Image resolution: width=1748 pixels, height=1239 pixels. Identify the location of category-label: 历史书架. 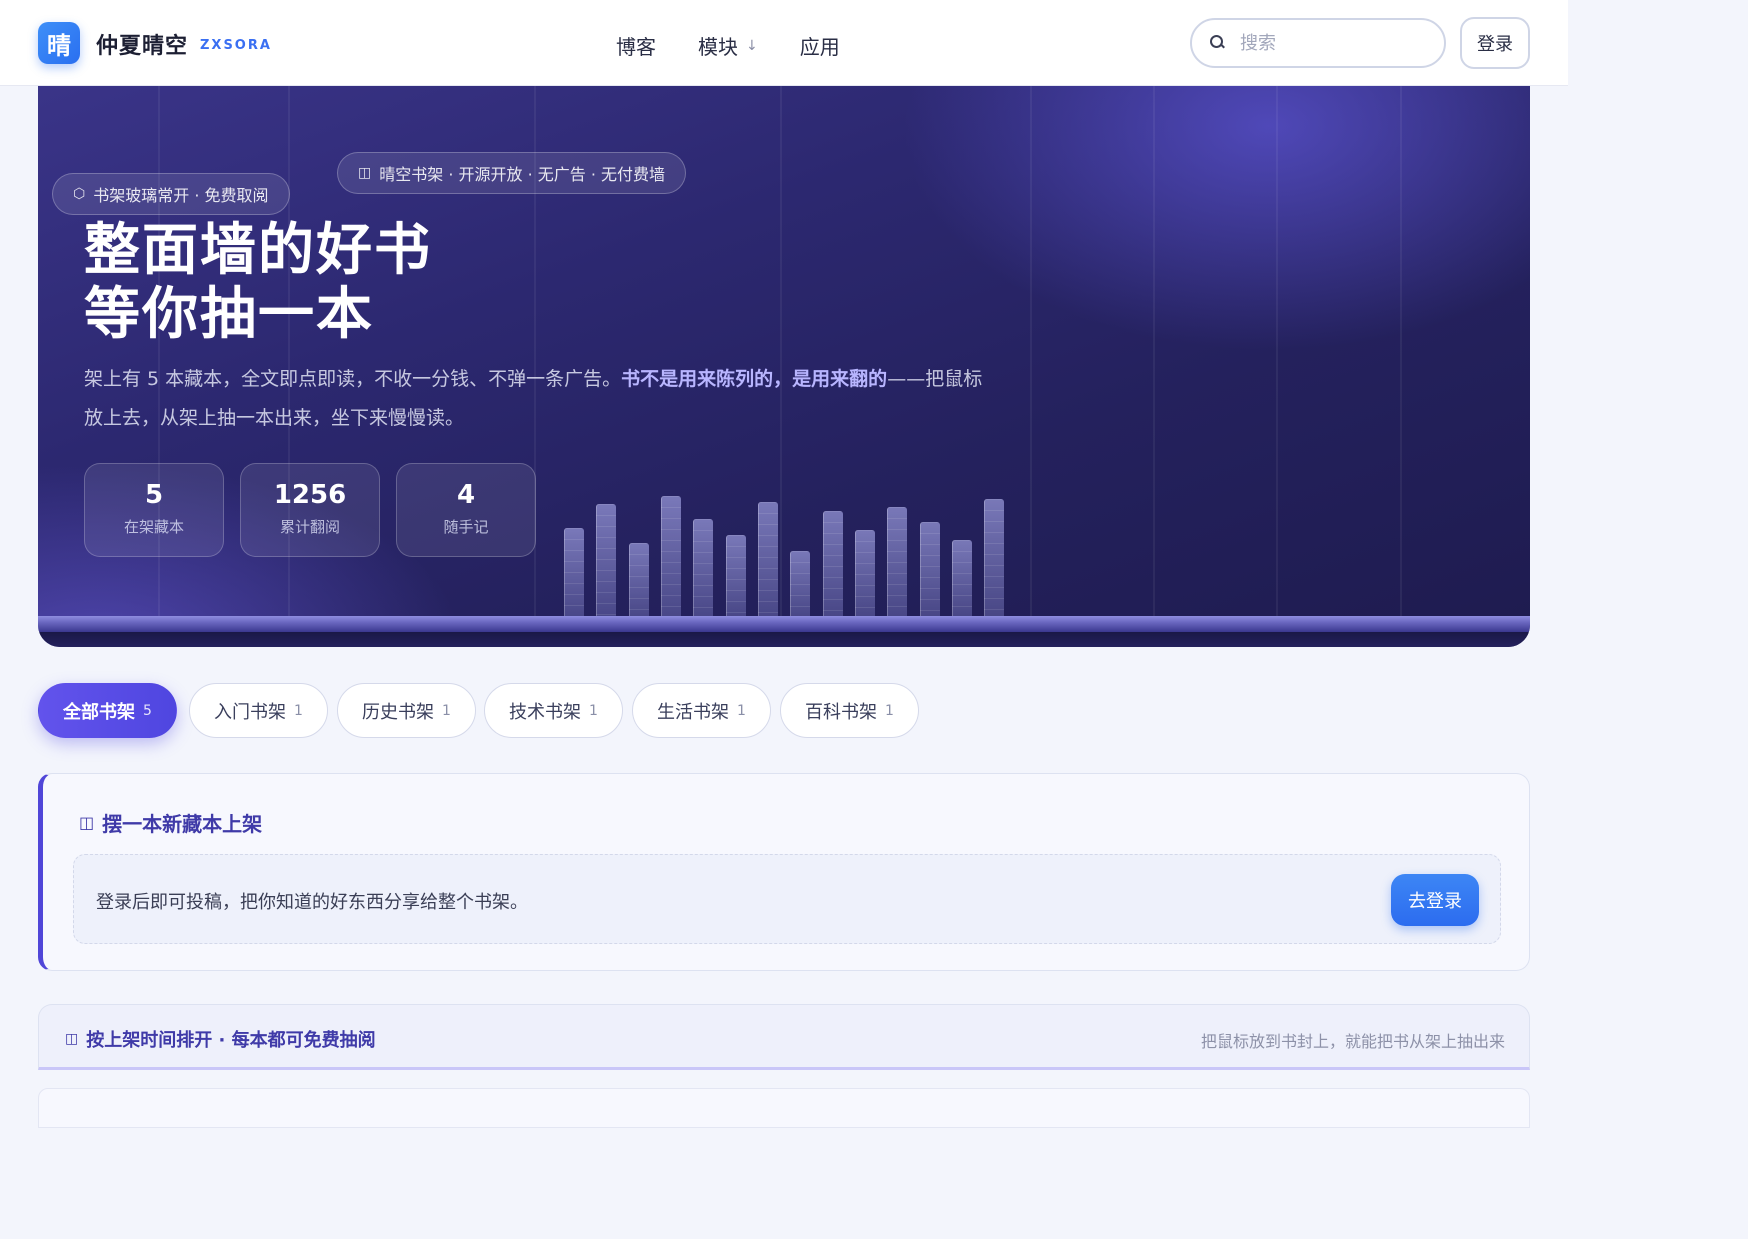
(398, 712).